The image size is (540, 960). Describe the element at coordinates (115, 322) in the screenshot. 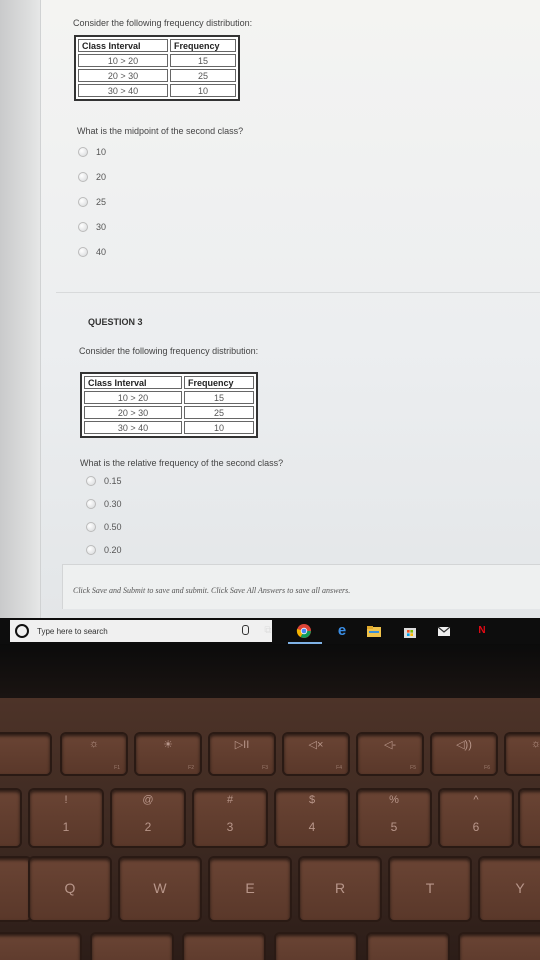

I see `q3-heading: QUESTION 3` at that location.